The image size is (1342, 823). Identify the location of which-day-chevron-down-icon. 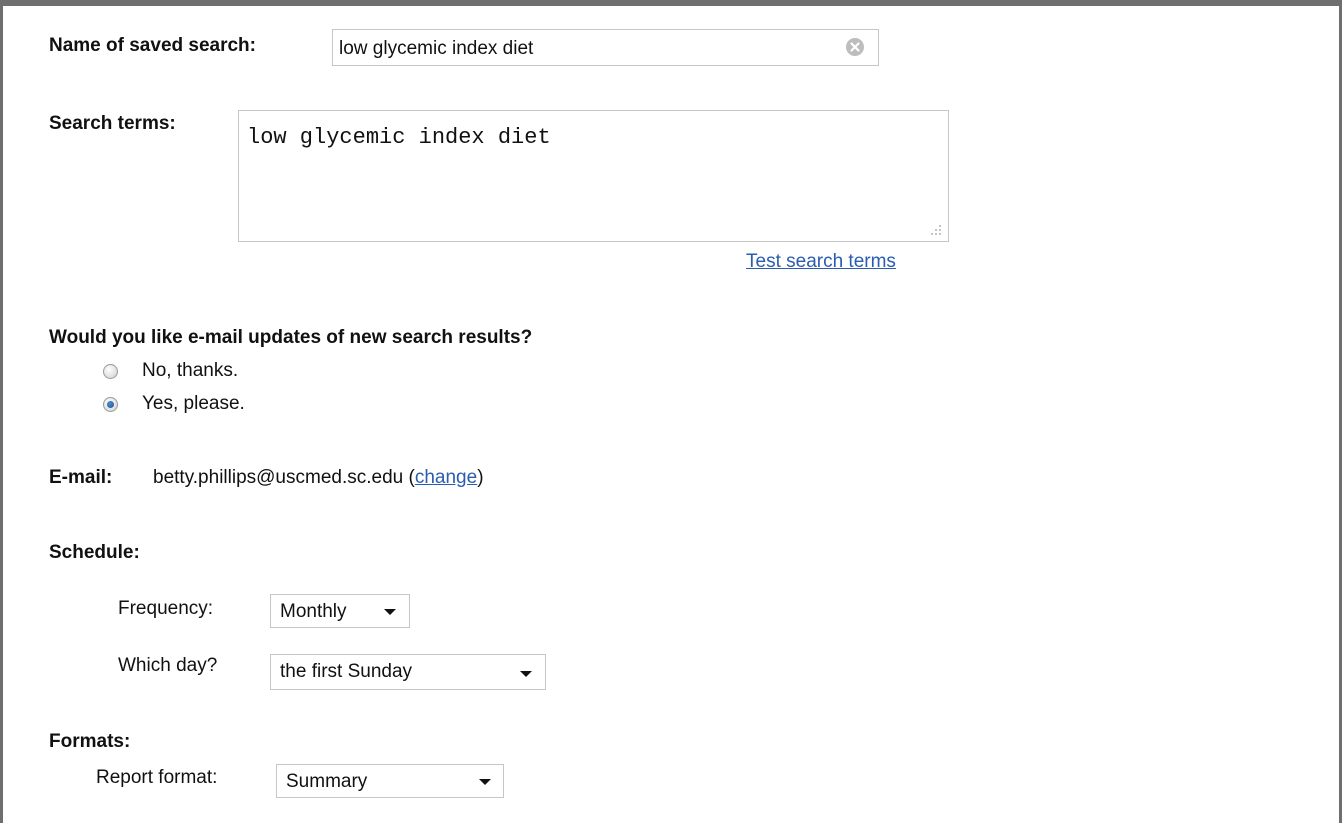
(526, 674).